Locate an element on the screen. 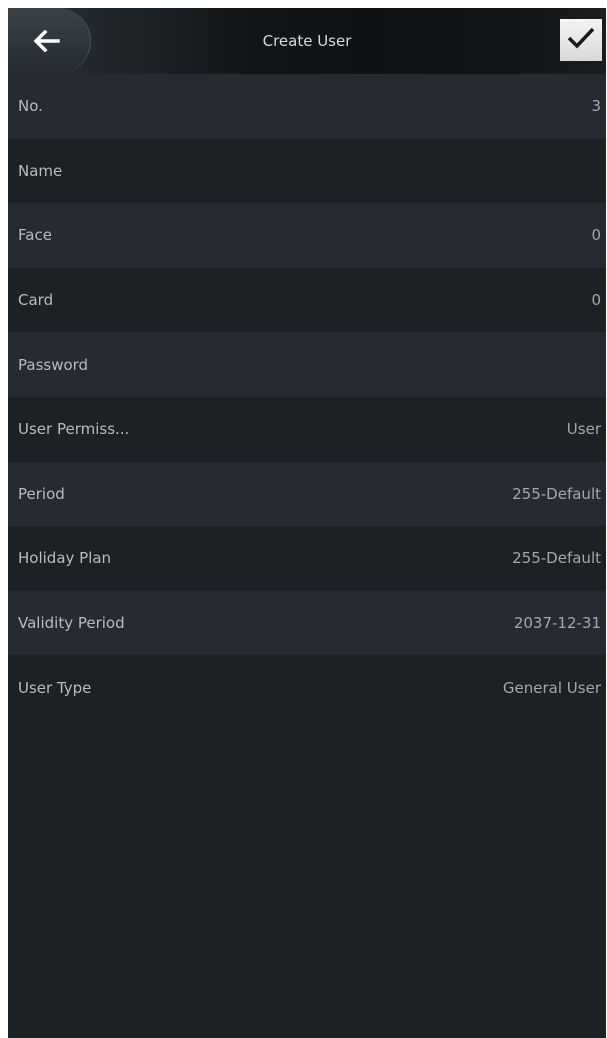 Image resolution: width=607 pixels, height=1038 pixels. confirm-button is located at coordinates (581, 40).